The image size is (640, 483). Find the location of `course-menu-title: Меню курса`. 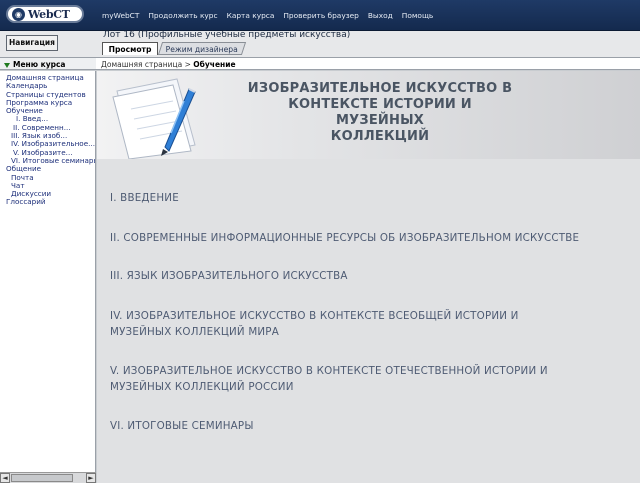

course-menu-title: Меню курса is located at coordinates (39, 64).